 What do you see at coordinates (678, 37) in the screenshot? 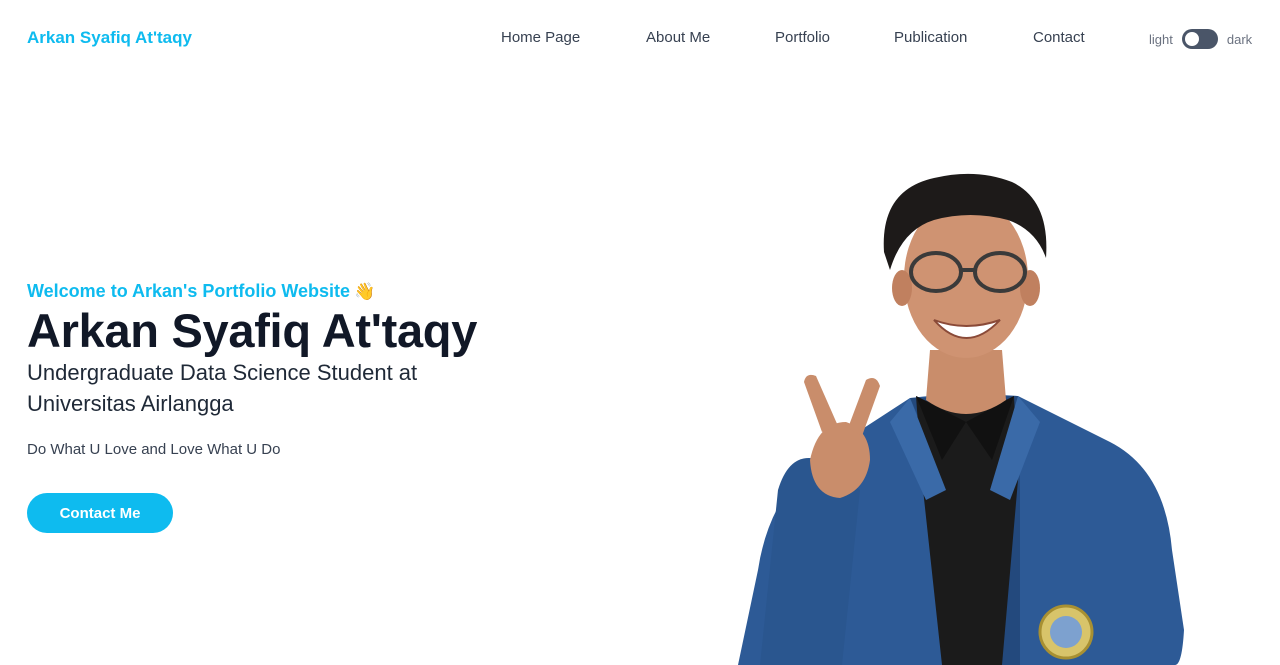
I see `nav-about-me: About Me` at bounding box center [678, 37].